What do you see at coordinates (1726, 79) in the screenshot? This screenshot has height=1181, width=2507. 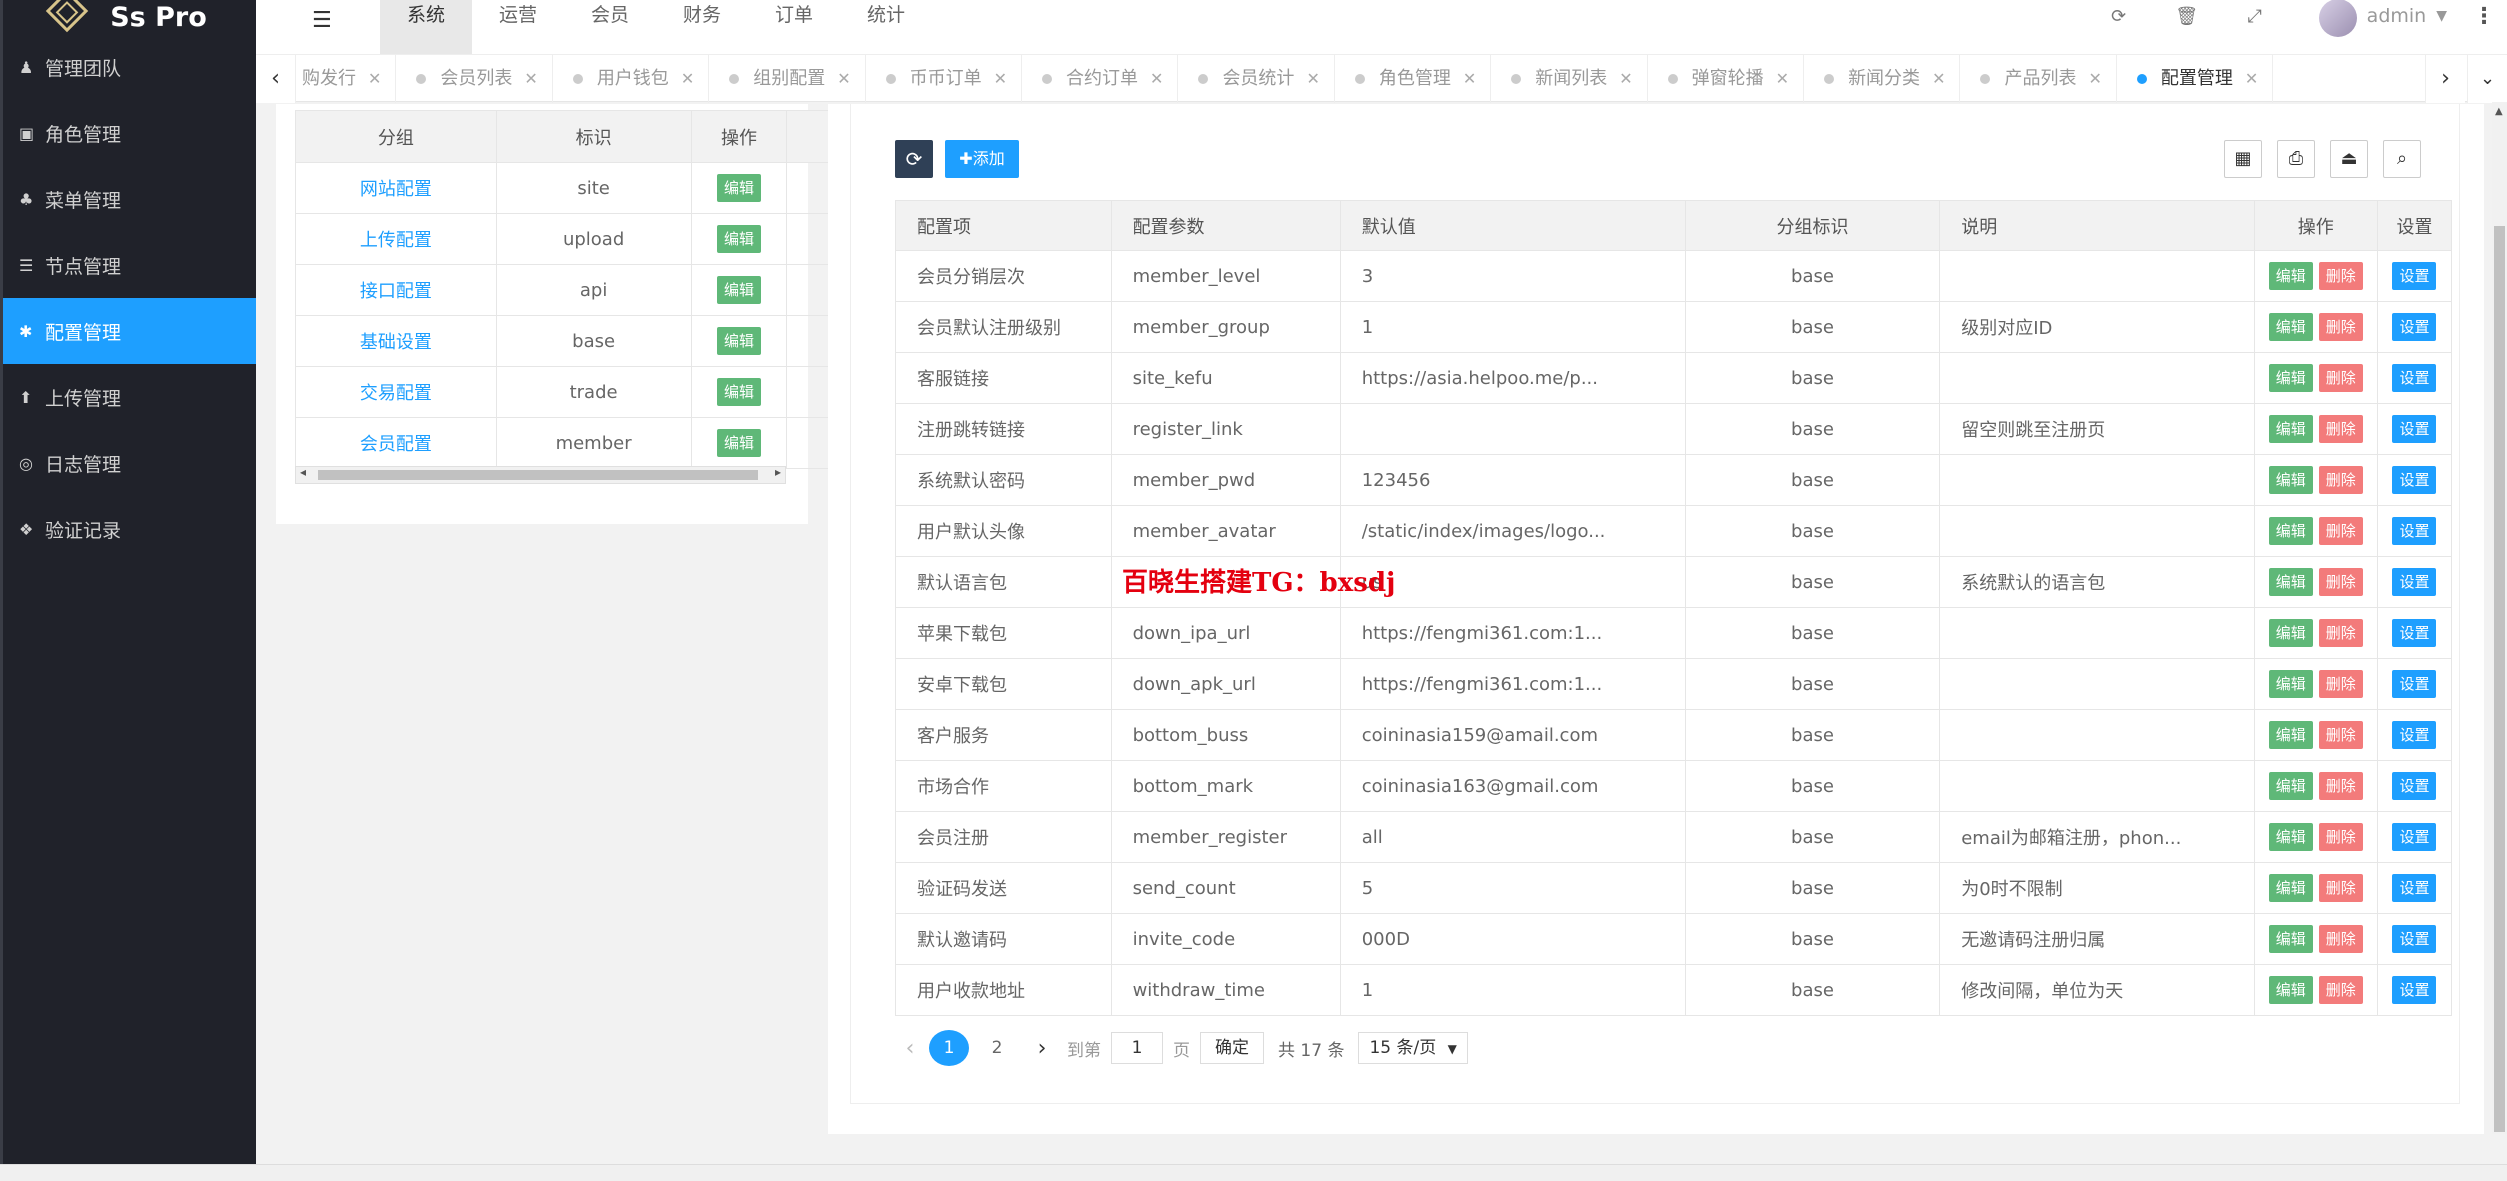 I see `tab-popup-carousel: 弹窗轮播 ✕` at bounding box center [1726, 79].